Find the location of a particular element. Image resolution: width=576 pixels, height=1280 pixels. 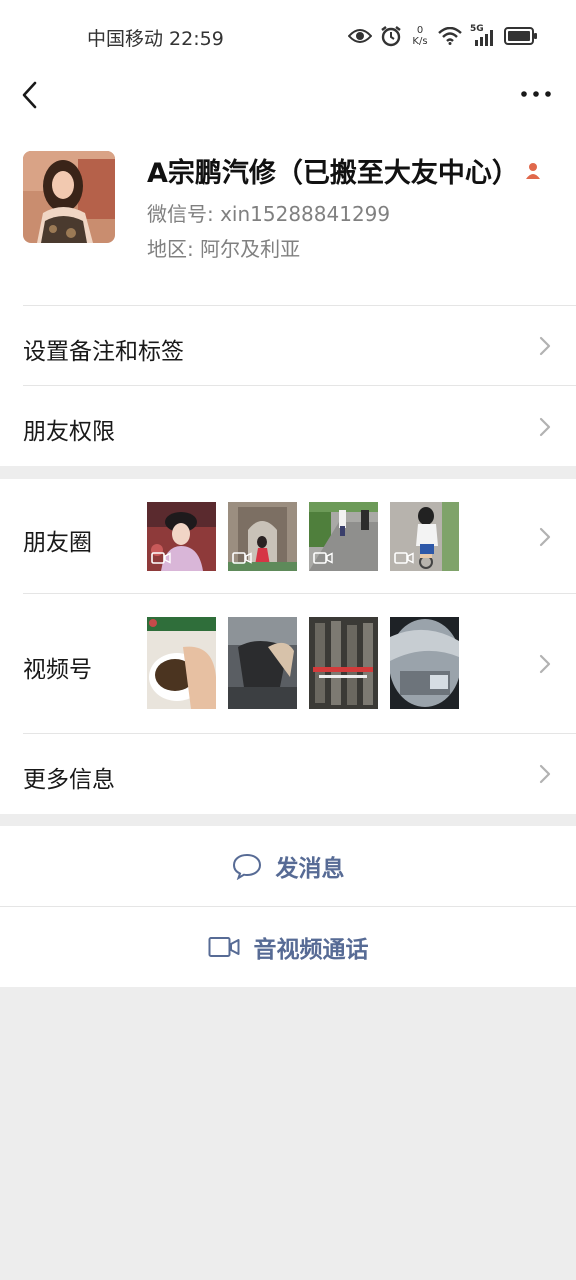

person-icon is located at coordinates (532, 170).